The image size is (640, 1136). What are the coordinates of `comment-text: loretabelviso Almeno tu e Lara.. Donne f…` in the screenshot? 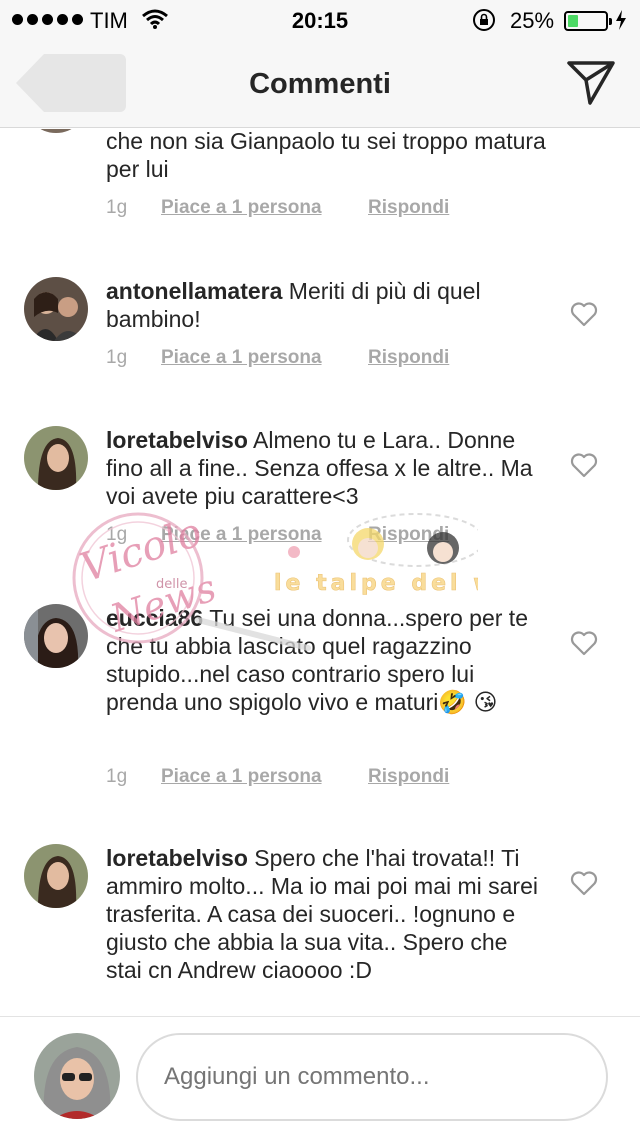 It's located at (326, 468).